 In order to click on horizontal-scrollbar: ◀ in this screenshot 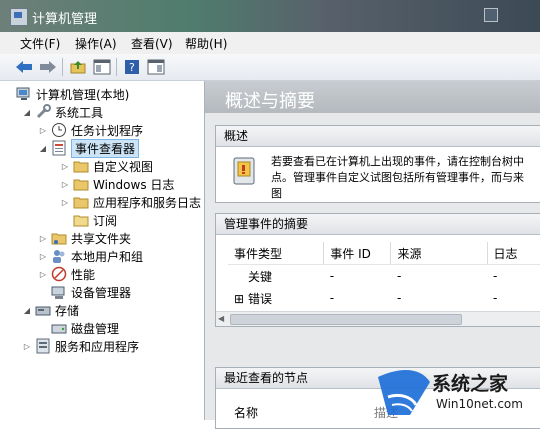, I will do `click(378, 318)`.